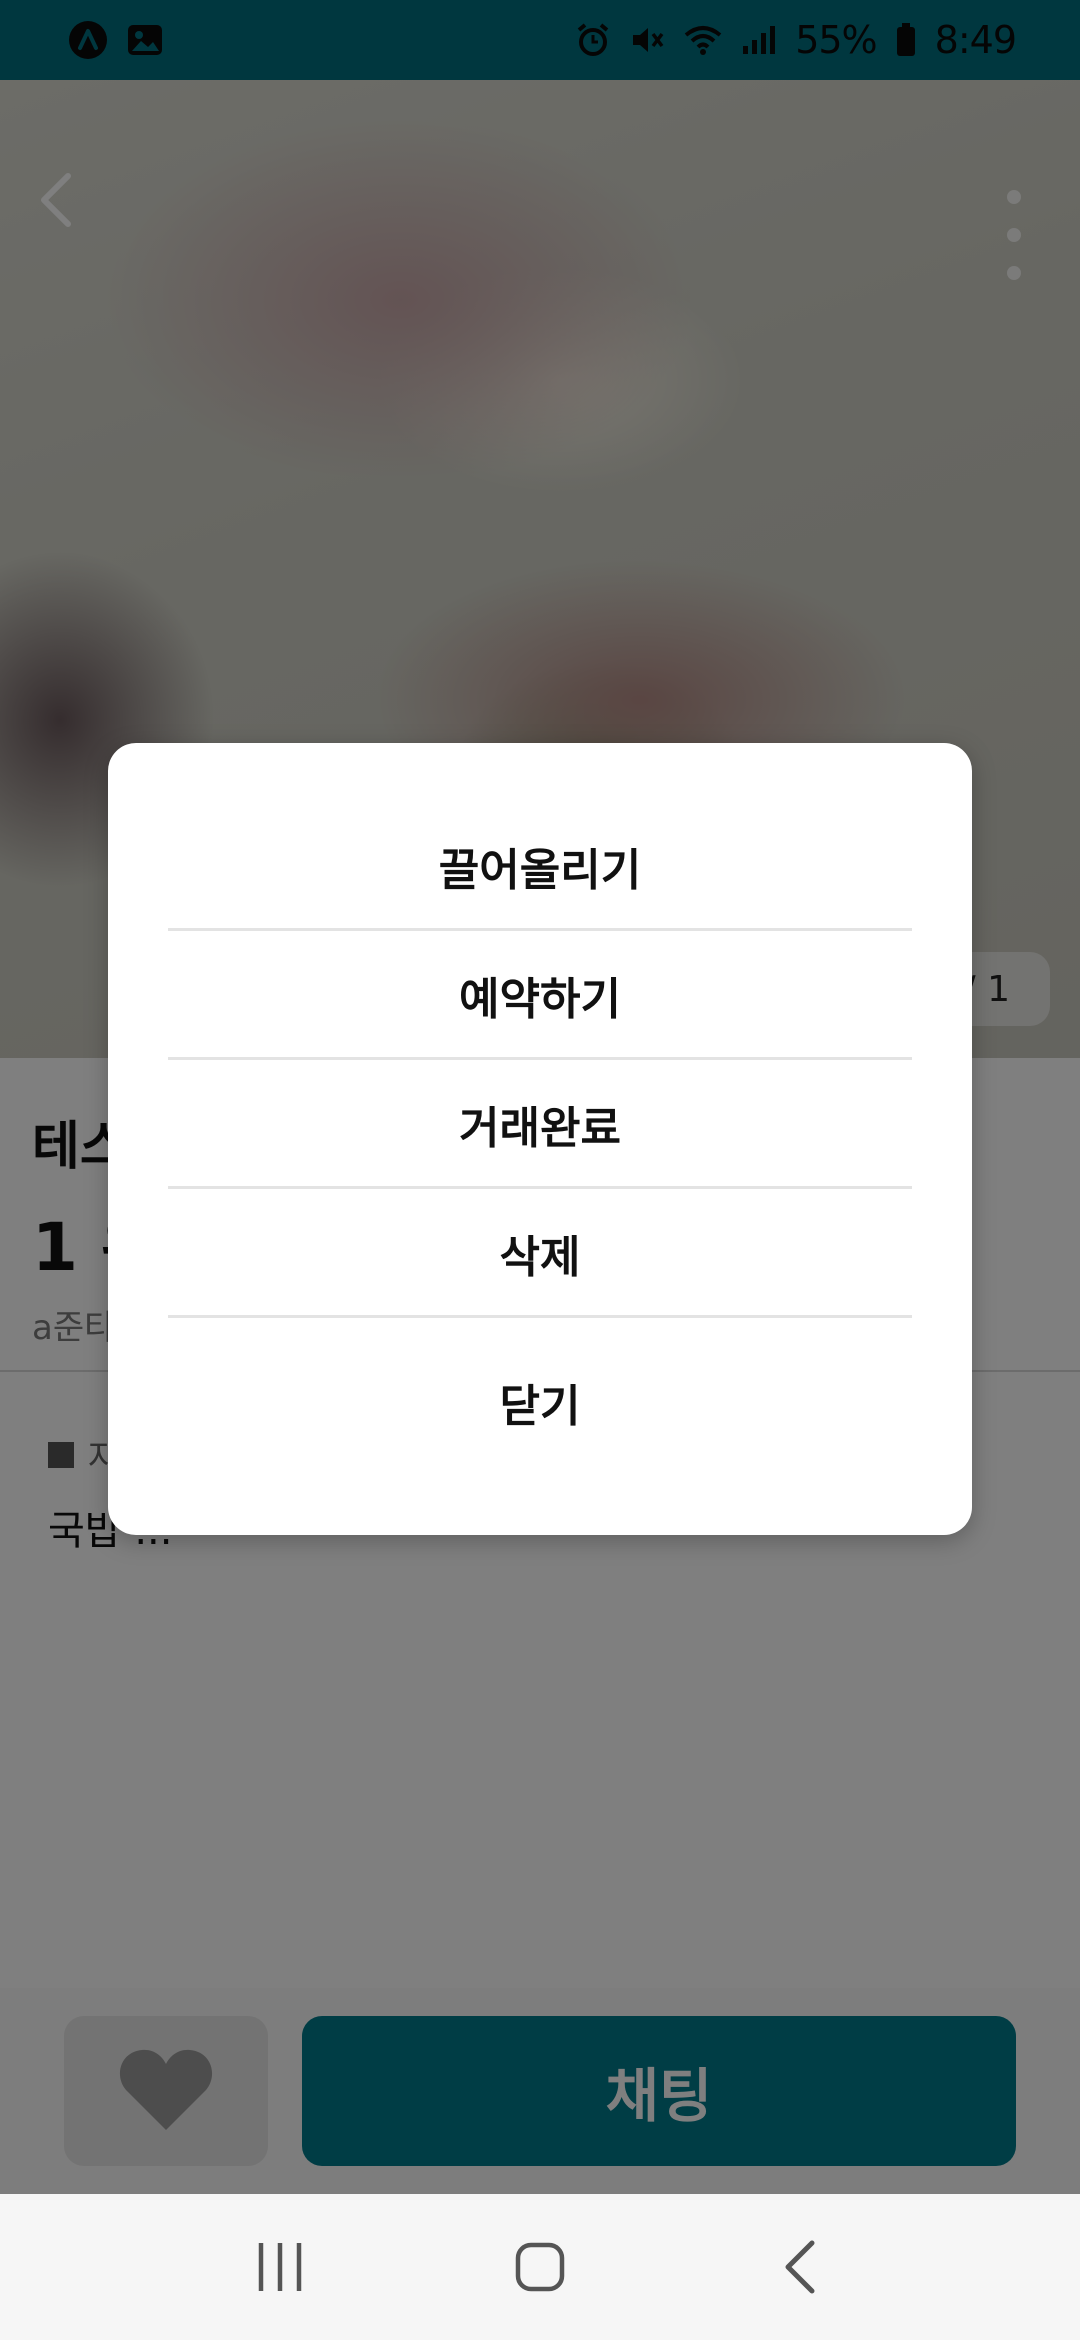 The width and height of the screenshot is (1080, 2340). I want to click on bump-up-button: 끌어올리기, so click(540, 866).